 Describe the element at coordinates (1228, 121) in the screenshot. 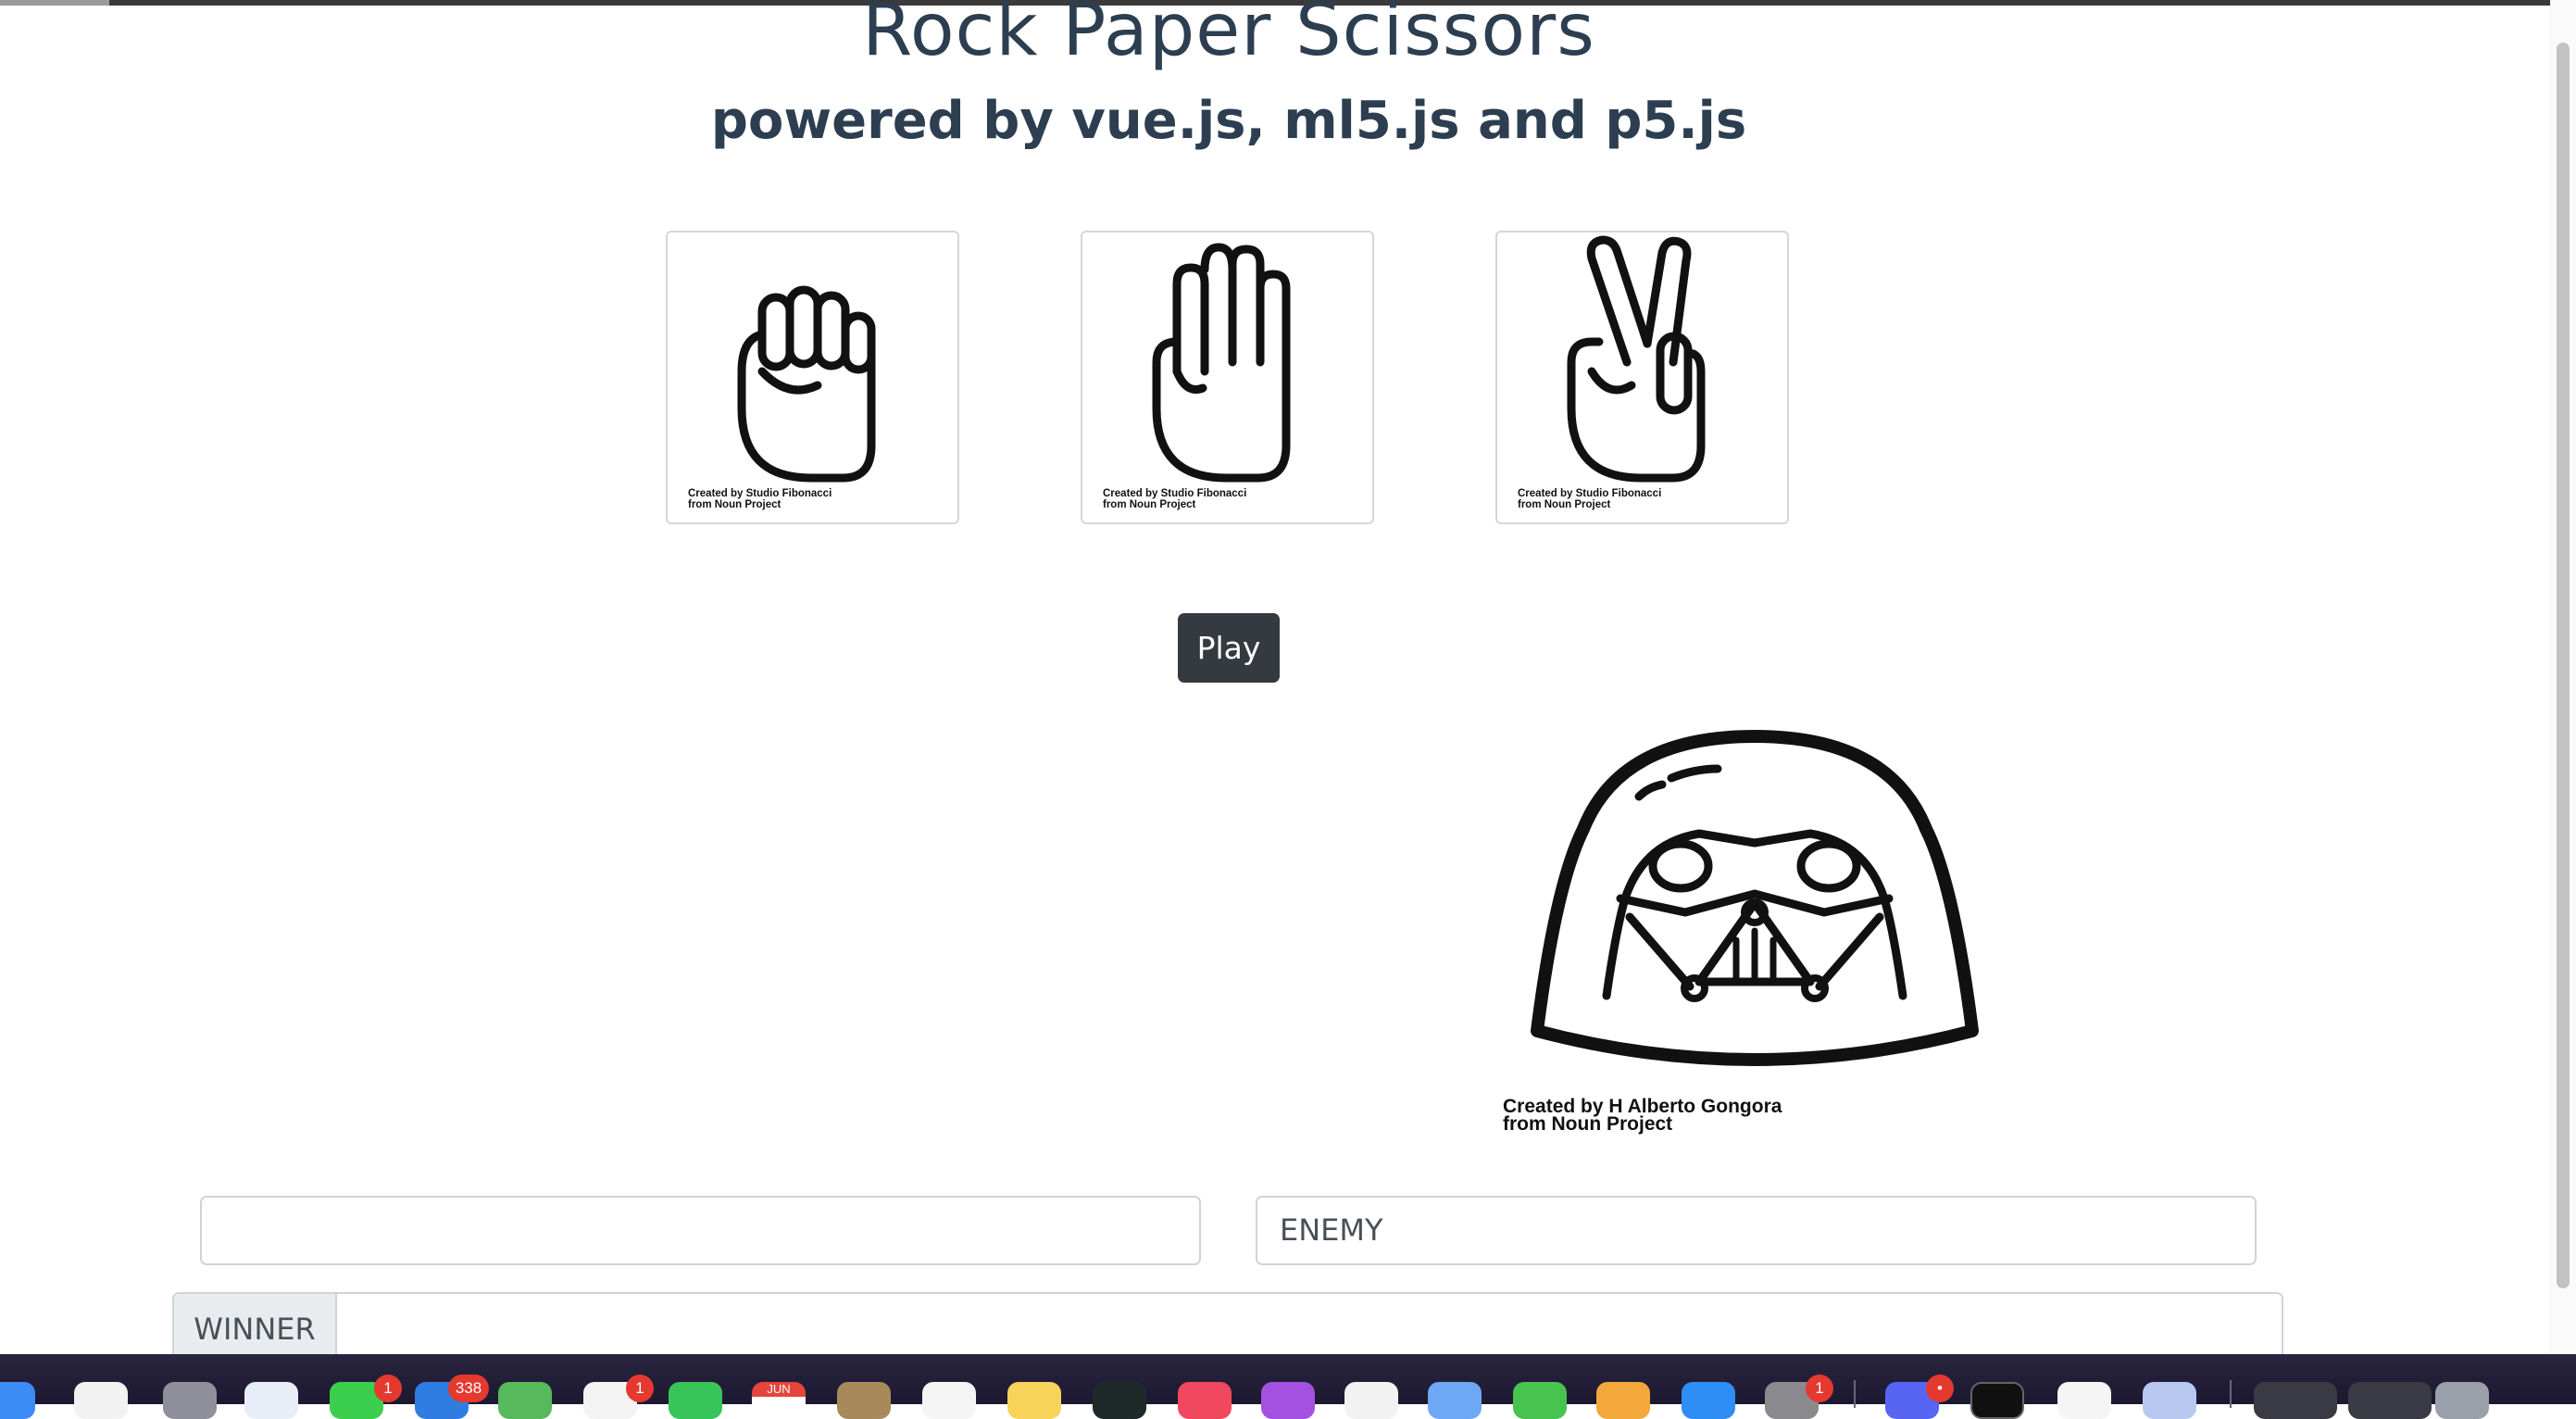

I see `page-subtitle: powered by vue.js, ml5.js and p5.js` at that location.